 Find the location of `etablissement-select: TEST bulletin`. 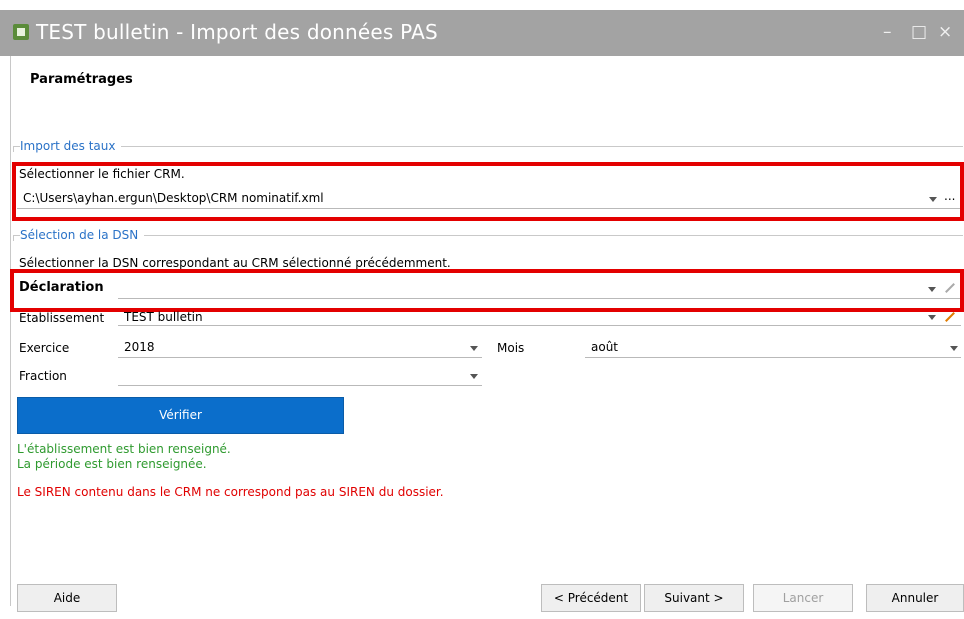

etablissement-select: TEST bulletin is located at coordinates (539, 317).